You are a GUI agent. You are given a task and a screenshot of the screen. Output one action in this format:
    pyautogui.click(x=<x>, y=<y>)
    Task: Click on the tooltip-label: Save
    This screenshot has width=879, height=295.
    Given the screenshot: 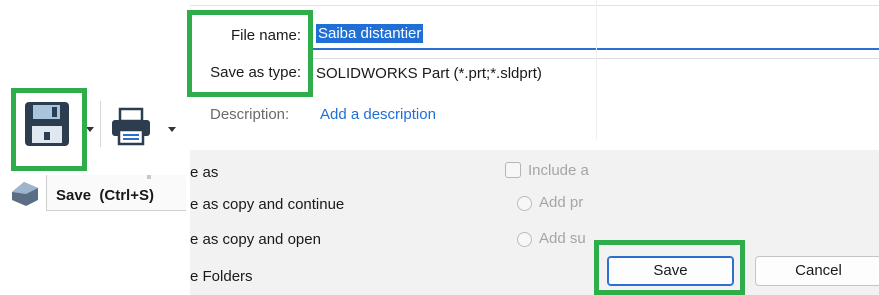 What is the action you would take?
    pyautogui.click(x=74, y=195)
    